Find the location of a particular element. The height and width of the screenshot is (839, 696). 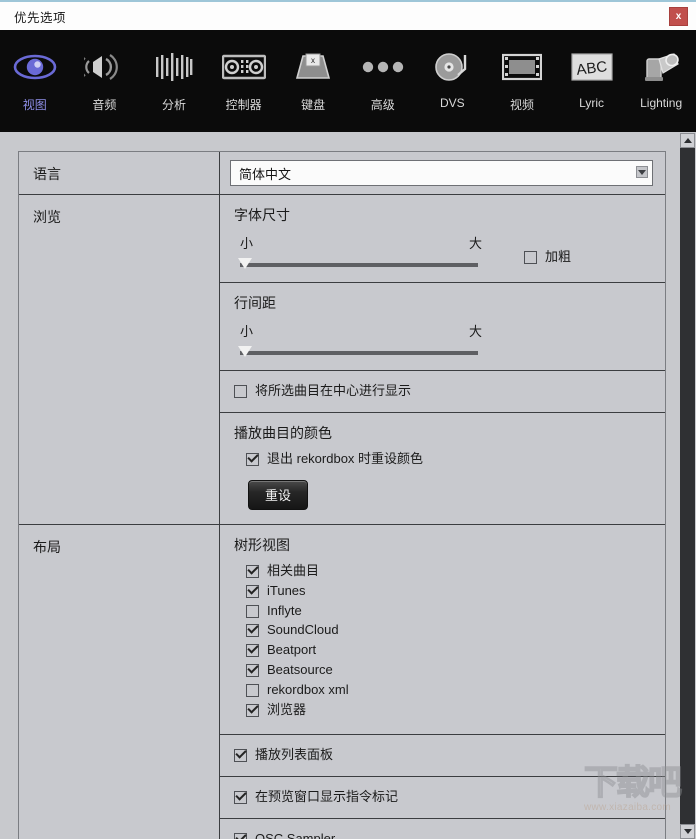

tab-audio: 音频 is located at coordinates (105, 79).